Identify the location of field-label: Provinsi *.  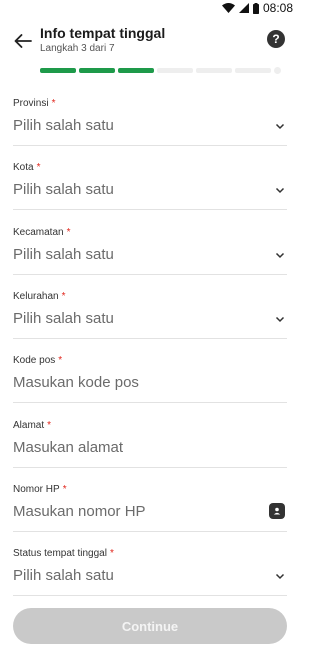
(34, 103).